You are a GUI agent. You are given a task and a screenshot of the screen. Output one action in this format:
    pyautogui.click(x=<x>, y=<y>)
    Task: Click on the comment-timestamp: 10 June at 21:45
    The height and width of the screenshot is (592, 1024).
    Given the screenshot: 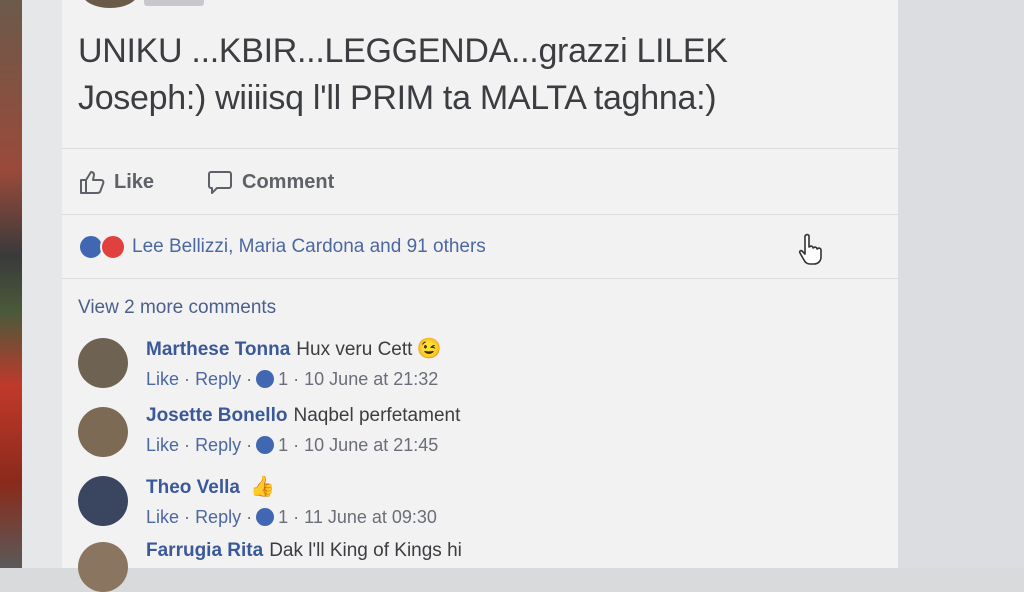 What is the action you would take?
    pyautogui.click(x=371, y=445)
    